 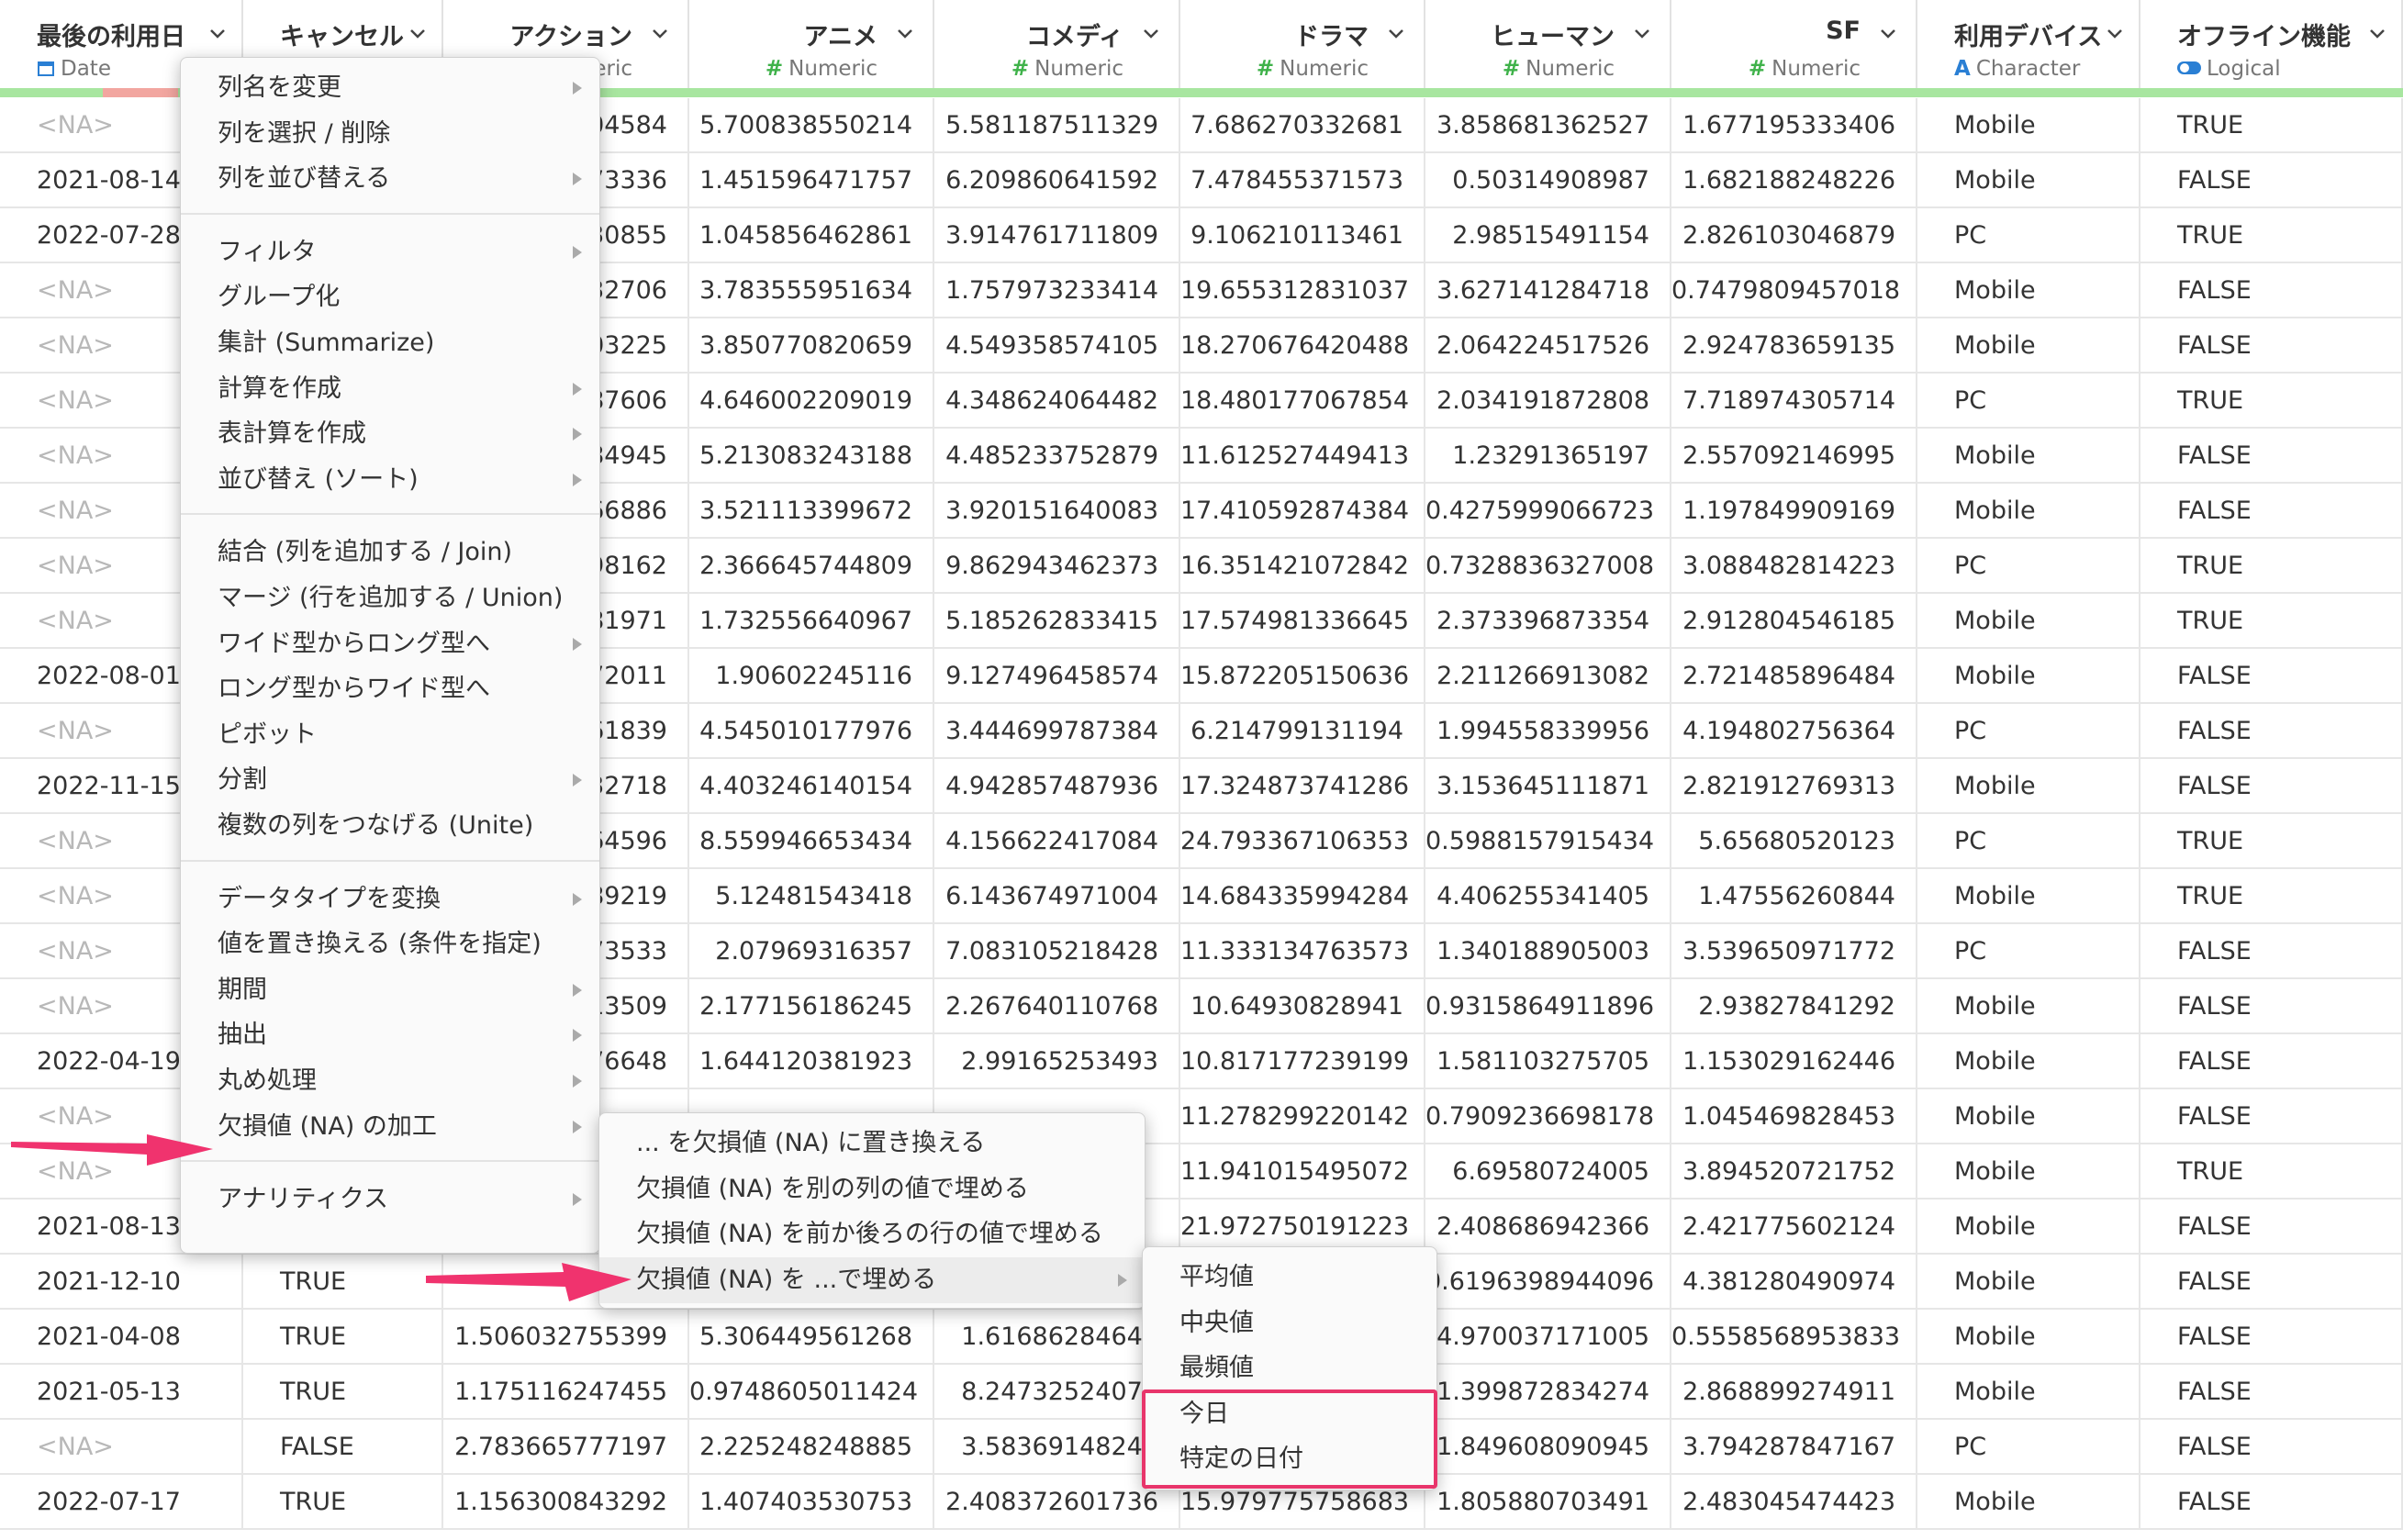 What do you see at coordinates (1794, 951) in the screenshot?
I see `table-cell: 3.539650971772` at bounding box center [1794, 951].